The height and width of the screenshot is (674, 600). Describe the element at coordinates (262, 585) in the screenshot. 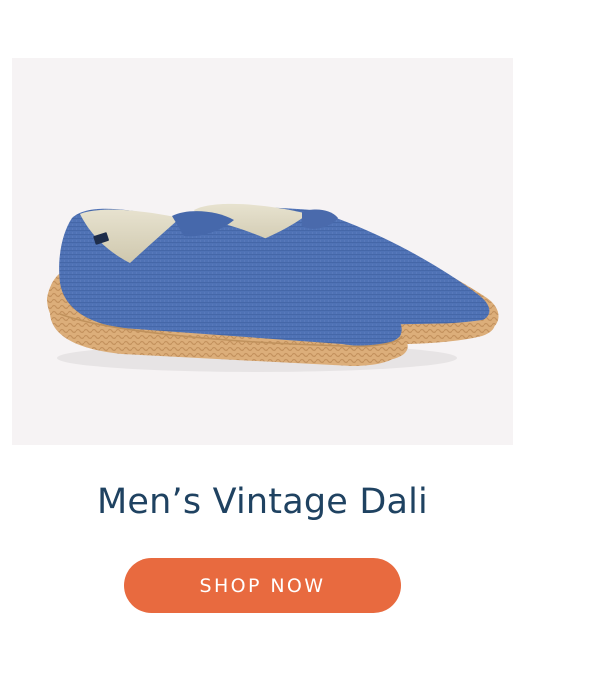

I see `shop-now-button: SHOP NOW` at that location.